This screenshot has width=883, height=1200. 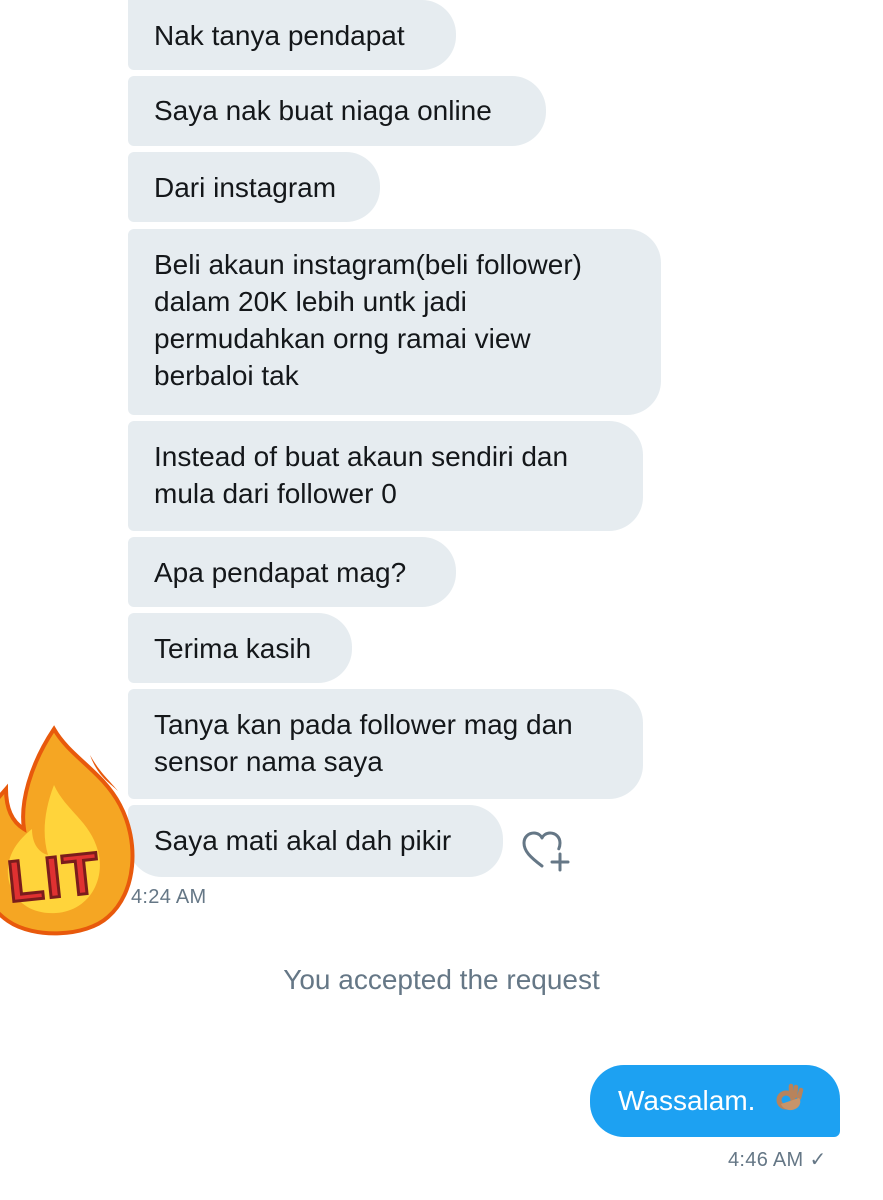 I want to click on message-timestamp: 4:24 AM, so click(x=169, y=897).